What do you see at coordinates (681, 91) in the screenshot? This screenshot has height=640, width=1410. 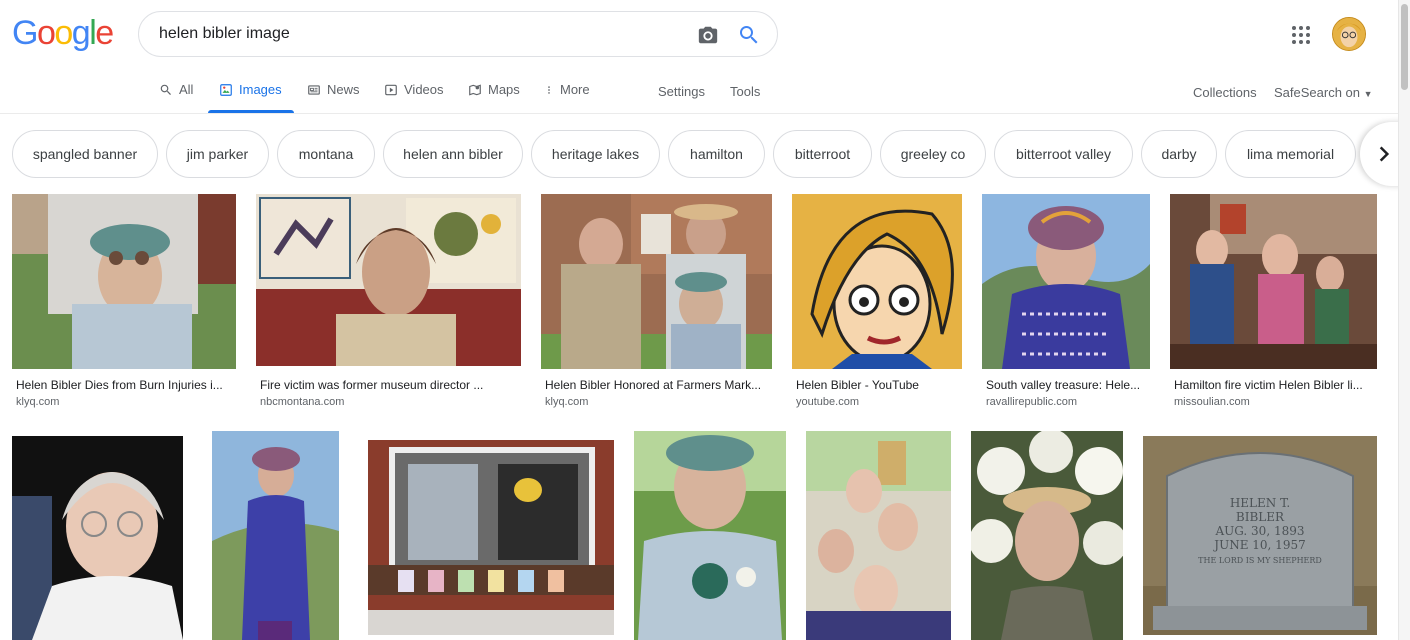 I see `settings-link: Settings` at bounding box center [681, 91].